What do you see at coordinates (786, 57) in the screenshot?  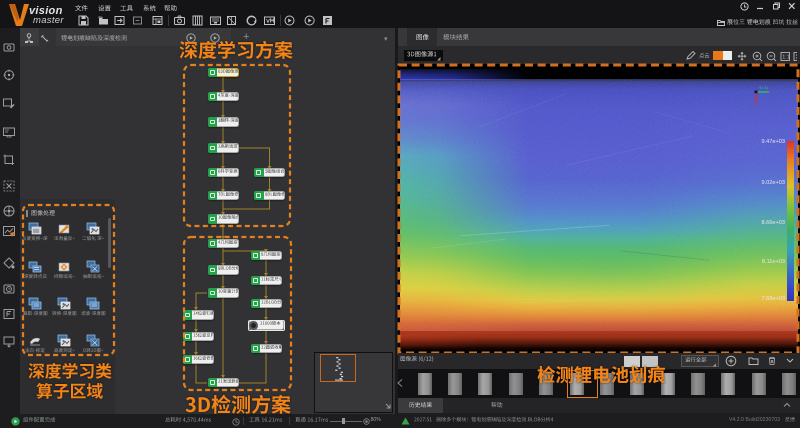 I see `svg-text: 1:1` at bounding box center [786, 57].